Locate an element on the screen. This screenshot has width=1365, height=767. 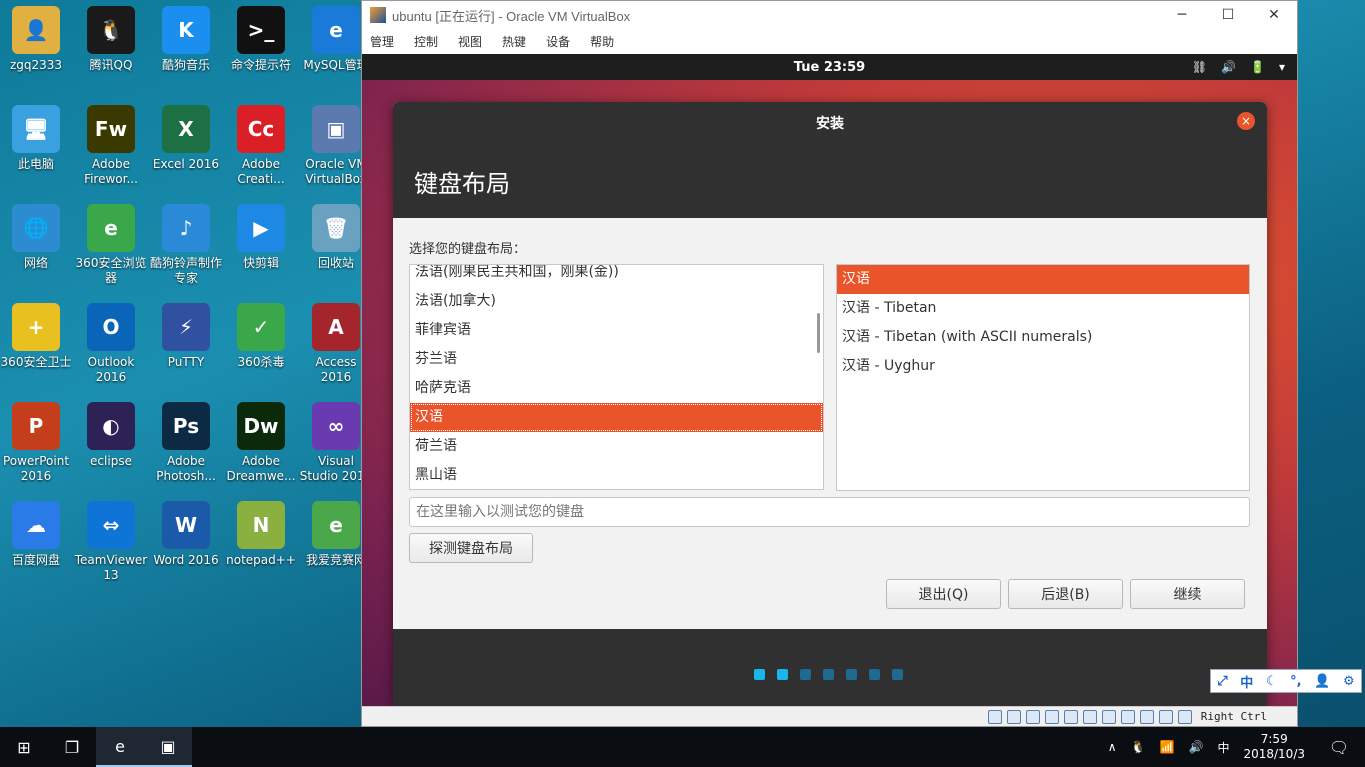
menu-control: 控制 is located at coordinates (426, 41).